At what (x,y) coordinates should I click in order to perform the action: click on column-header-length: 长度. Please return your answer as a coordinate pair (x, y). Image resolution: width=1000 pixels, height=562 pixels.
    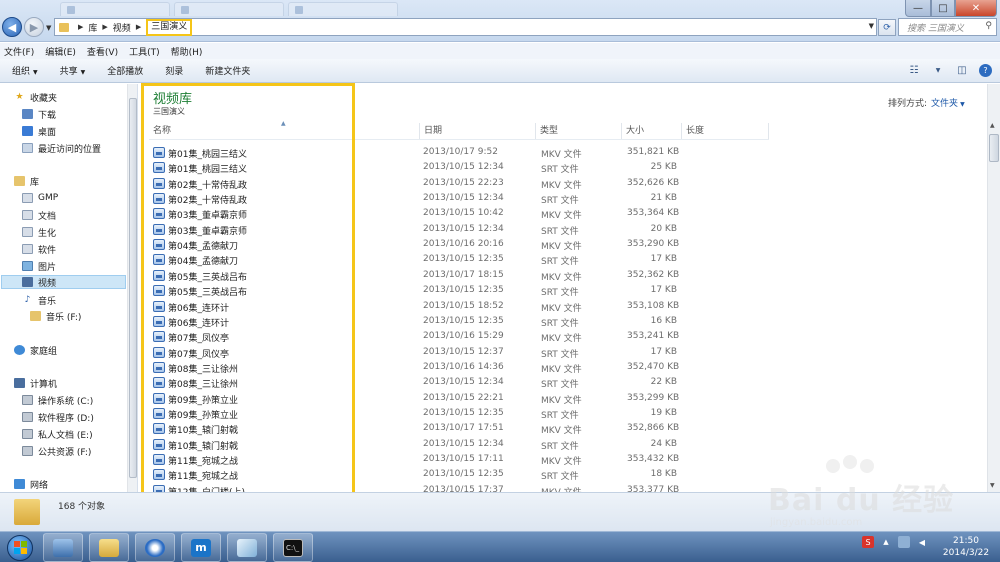
    Looking at the image, I should click on (725, 131).